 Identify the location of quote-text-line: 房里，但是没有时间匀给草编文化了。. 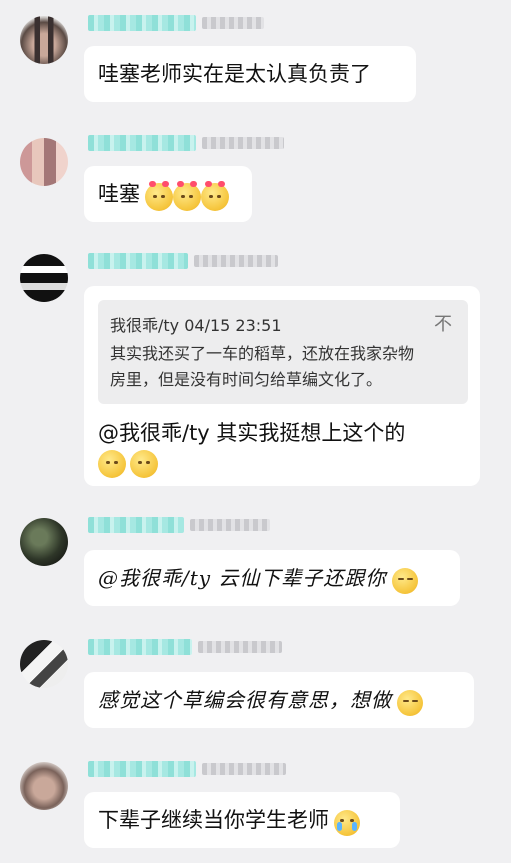
(246, 379).